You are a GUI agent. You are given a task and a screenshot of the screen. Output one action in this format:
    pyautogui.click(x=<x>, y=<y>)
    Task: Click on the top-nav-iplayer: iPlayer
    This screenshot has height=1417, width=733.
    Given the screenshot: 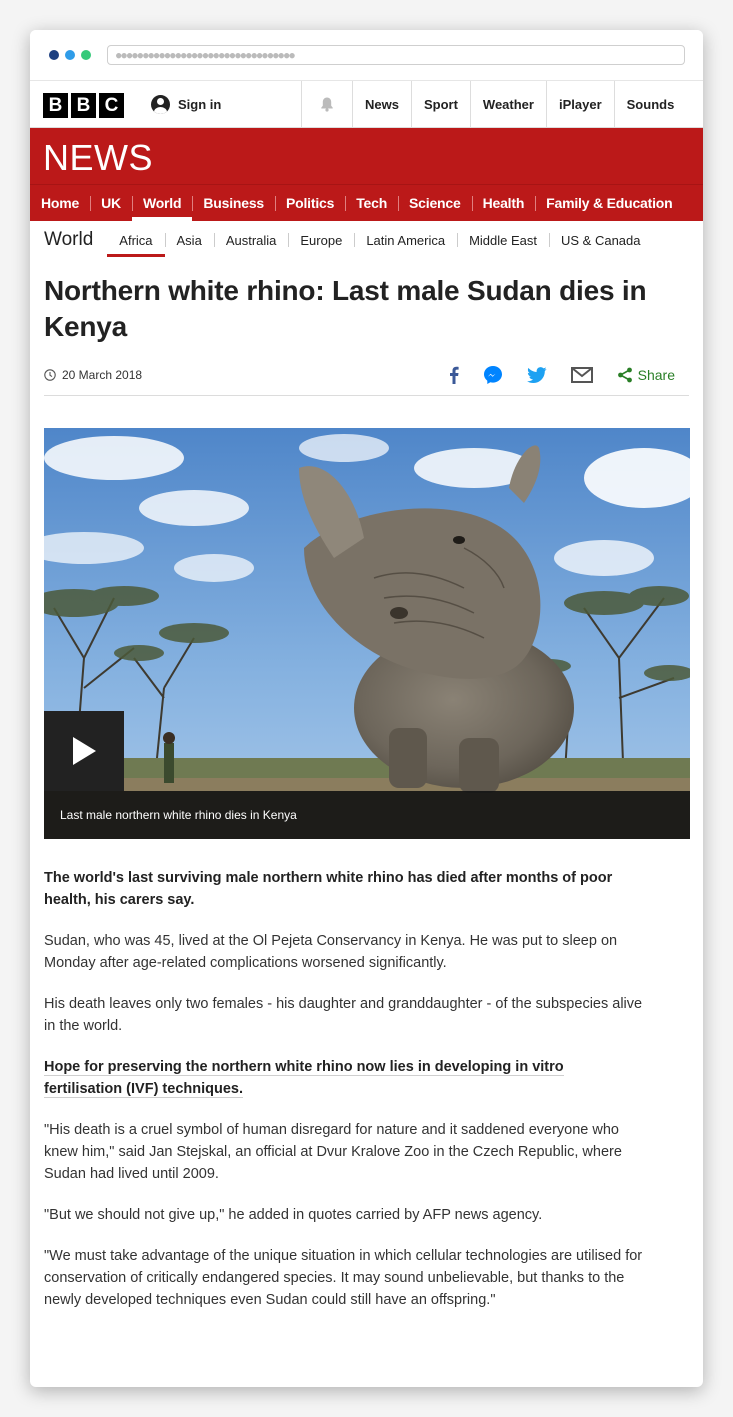 What is the action you would take?
    pyautogui.click(x=579, y=104)
    